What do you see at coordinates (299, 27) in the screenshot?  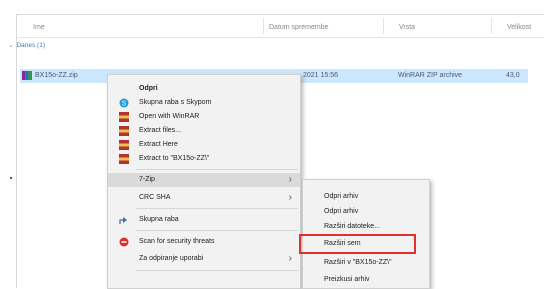 I see `column-header-date: Datum spremembe` at bounding box center [299, 27].